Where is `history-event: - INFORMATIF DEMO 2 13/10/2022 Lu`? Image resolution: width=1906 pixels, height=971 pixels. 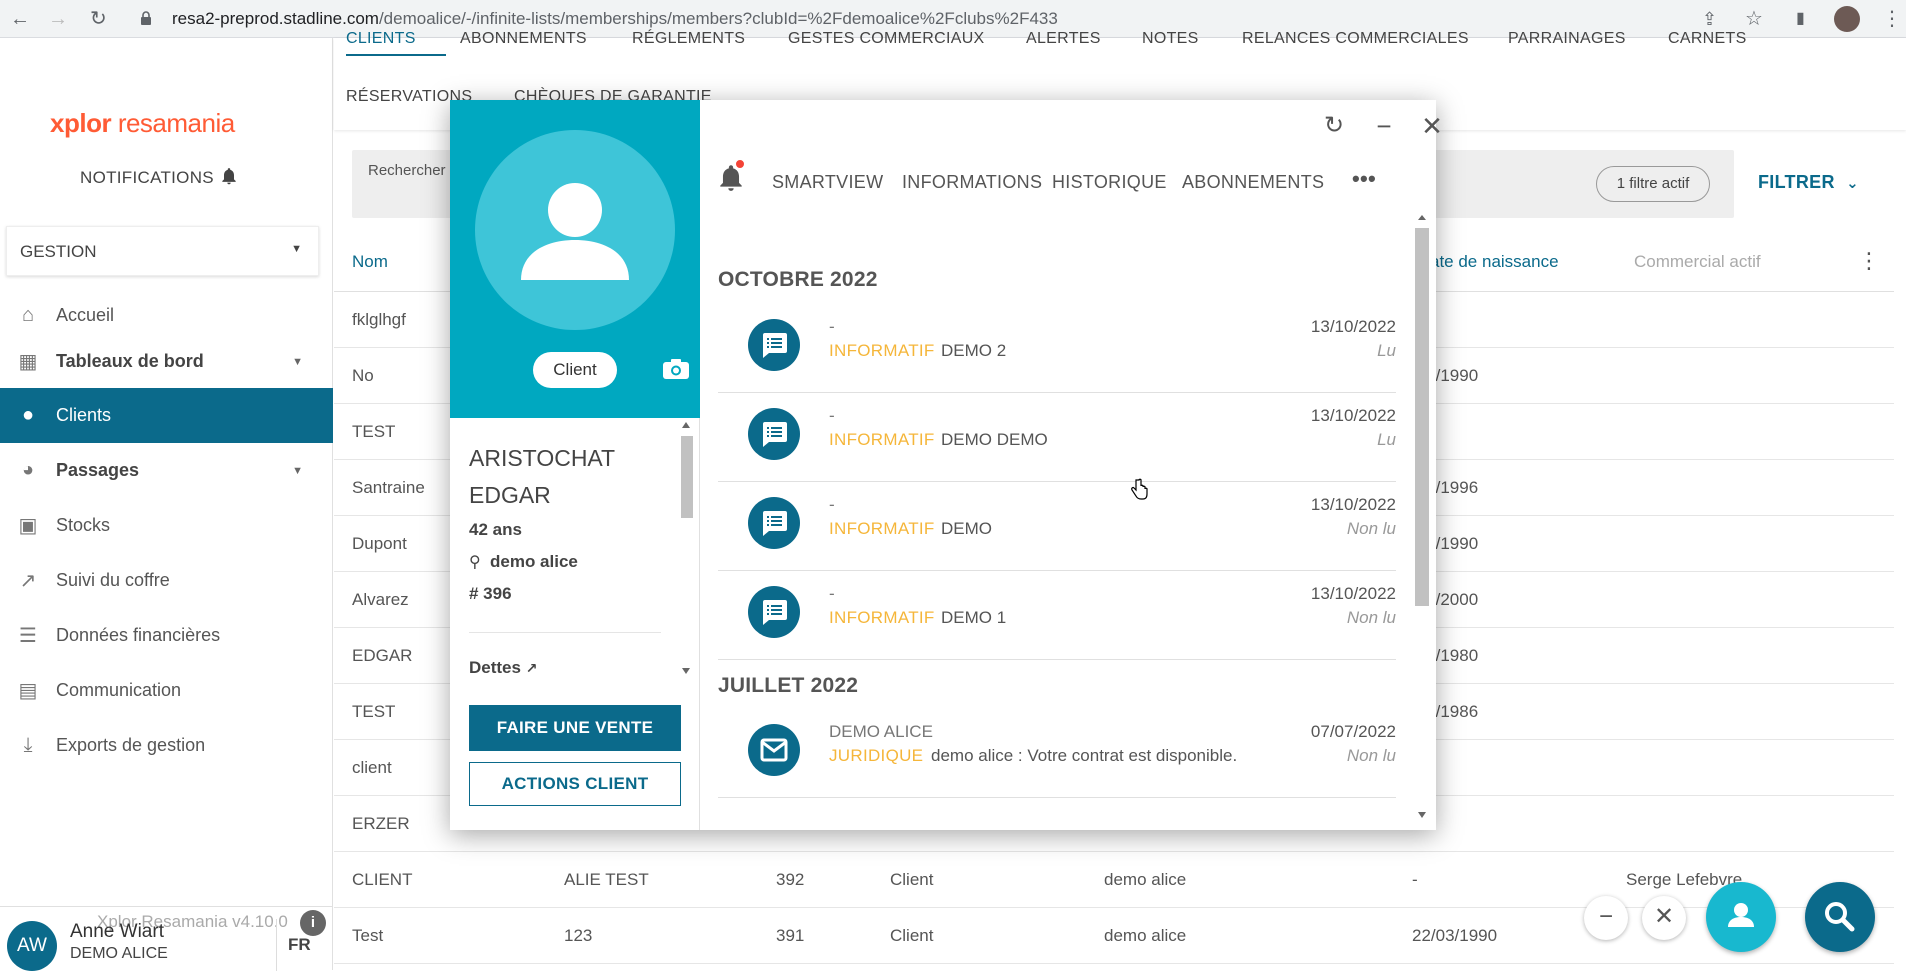 history-event: - INFORMATIF DEMO 2 13/10/2022 Lu is located at coordinates (1057, 349).